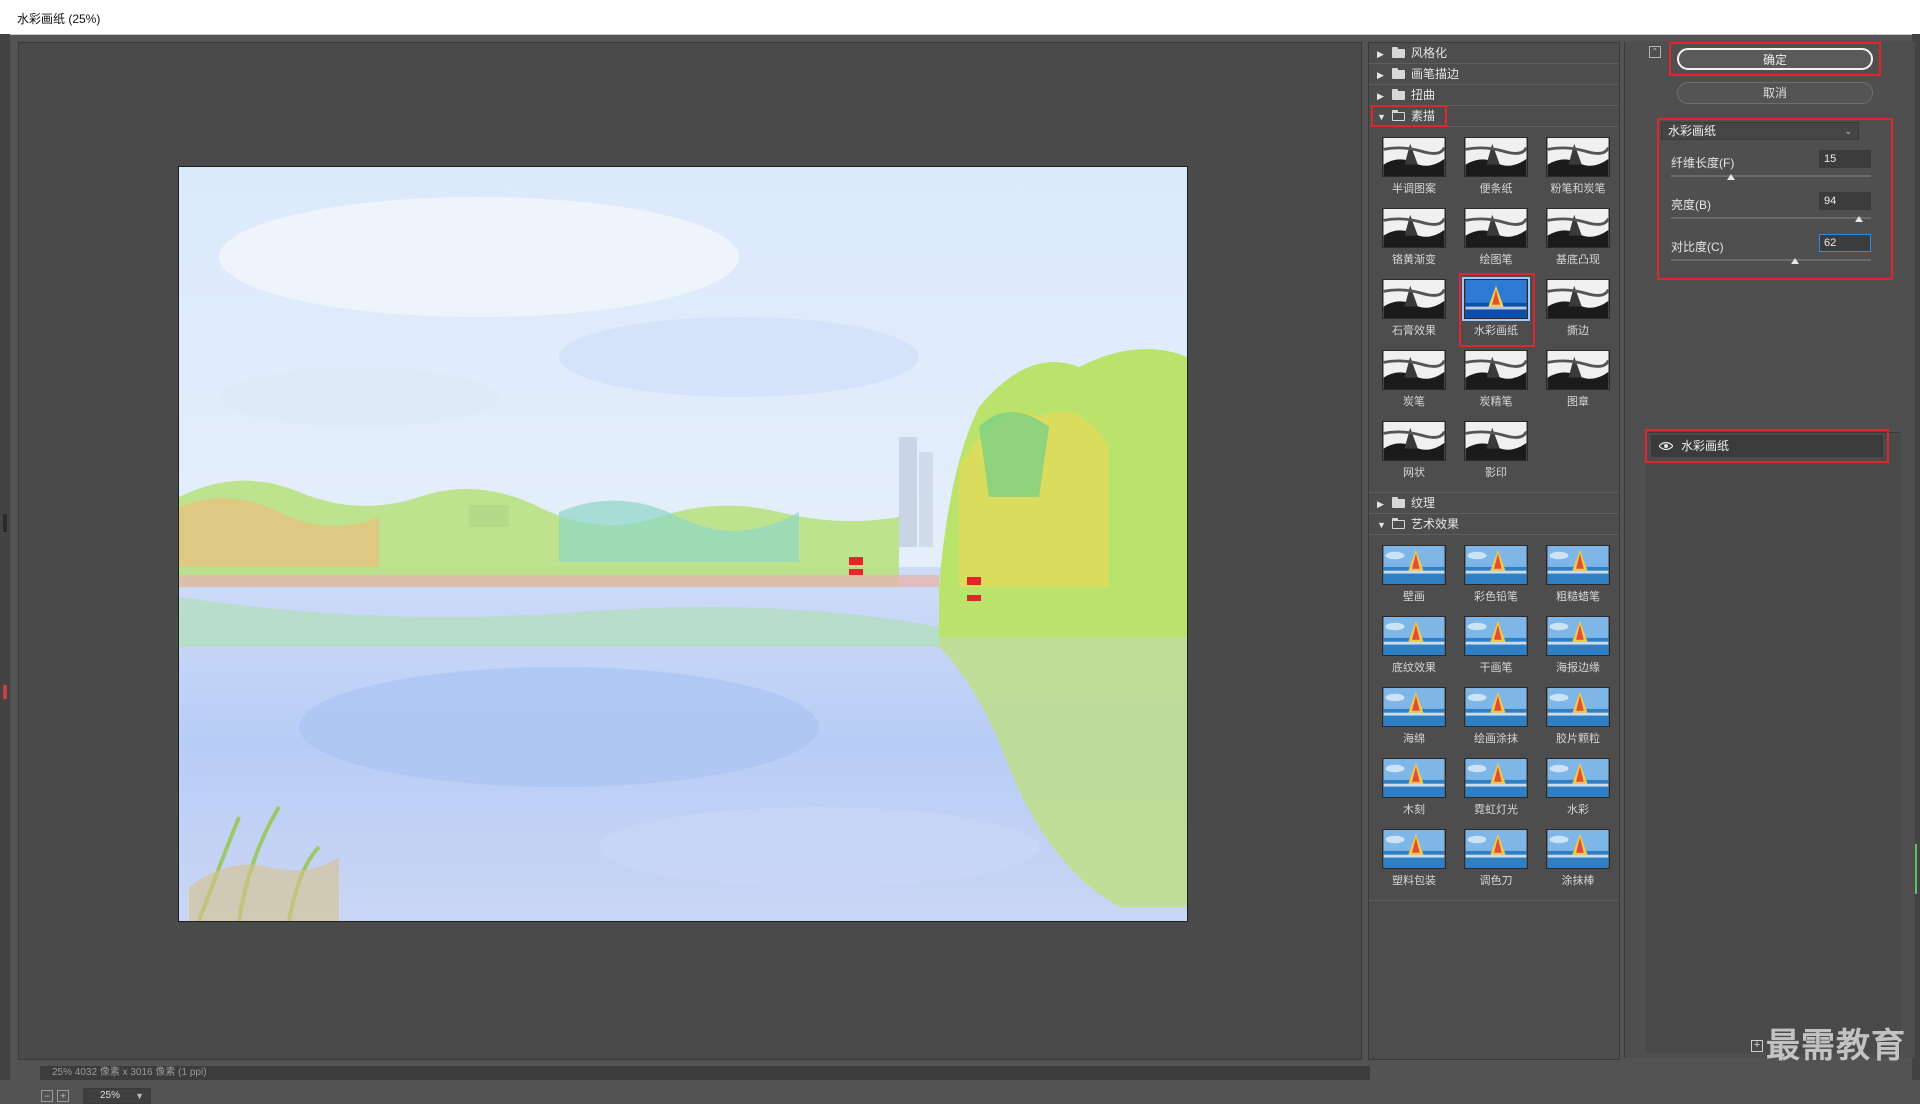  I want to click on filter-thumb: 木刻, so click(1414, 789).